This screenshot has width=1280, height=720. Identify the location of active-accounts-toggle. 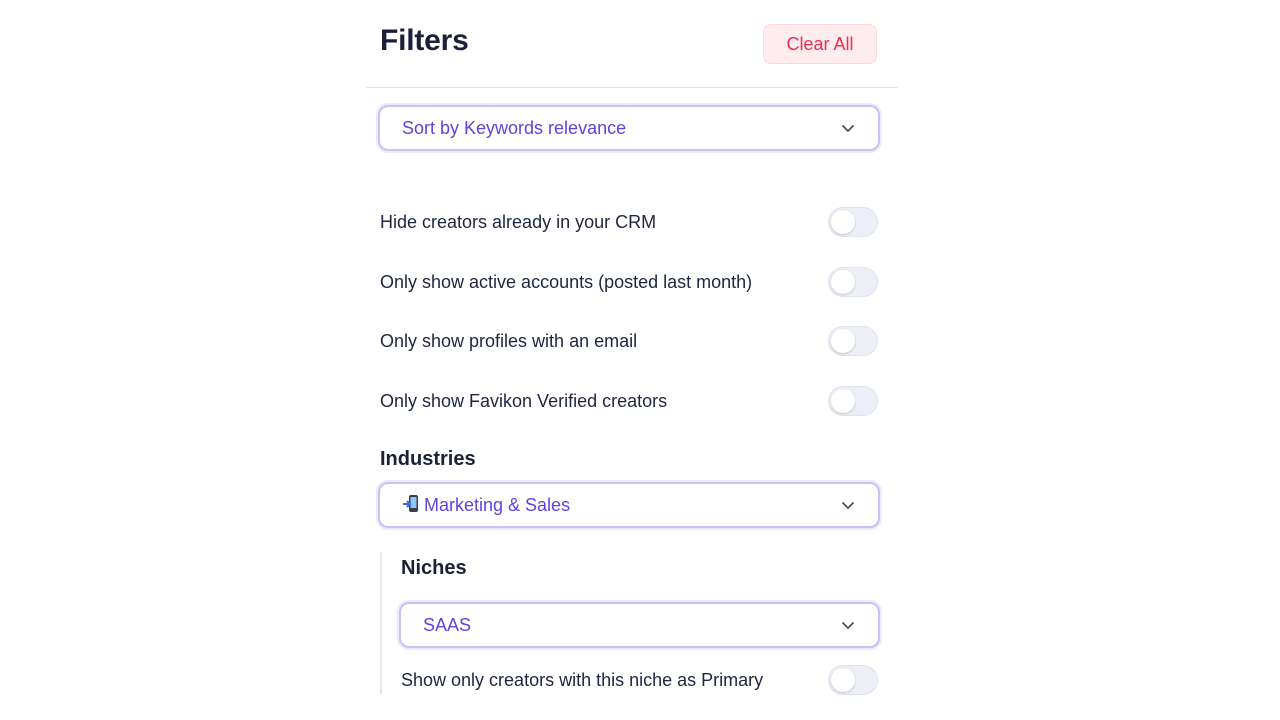
(853, 282).